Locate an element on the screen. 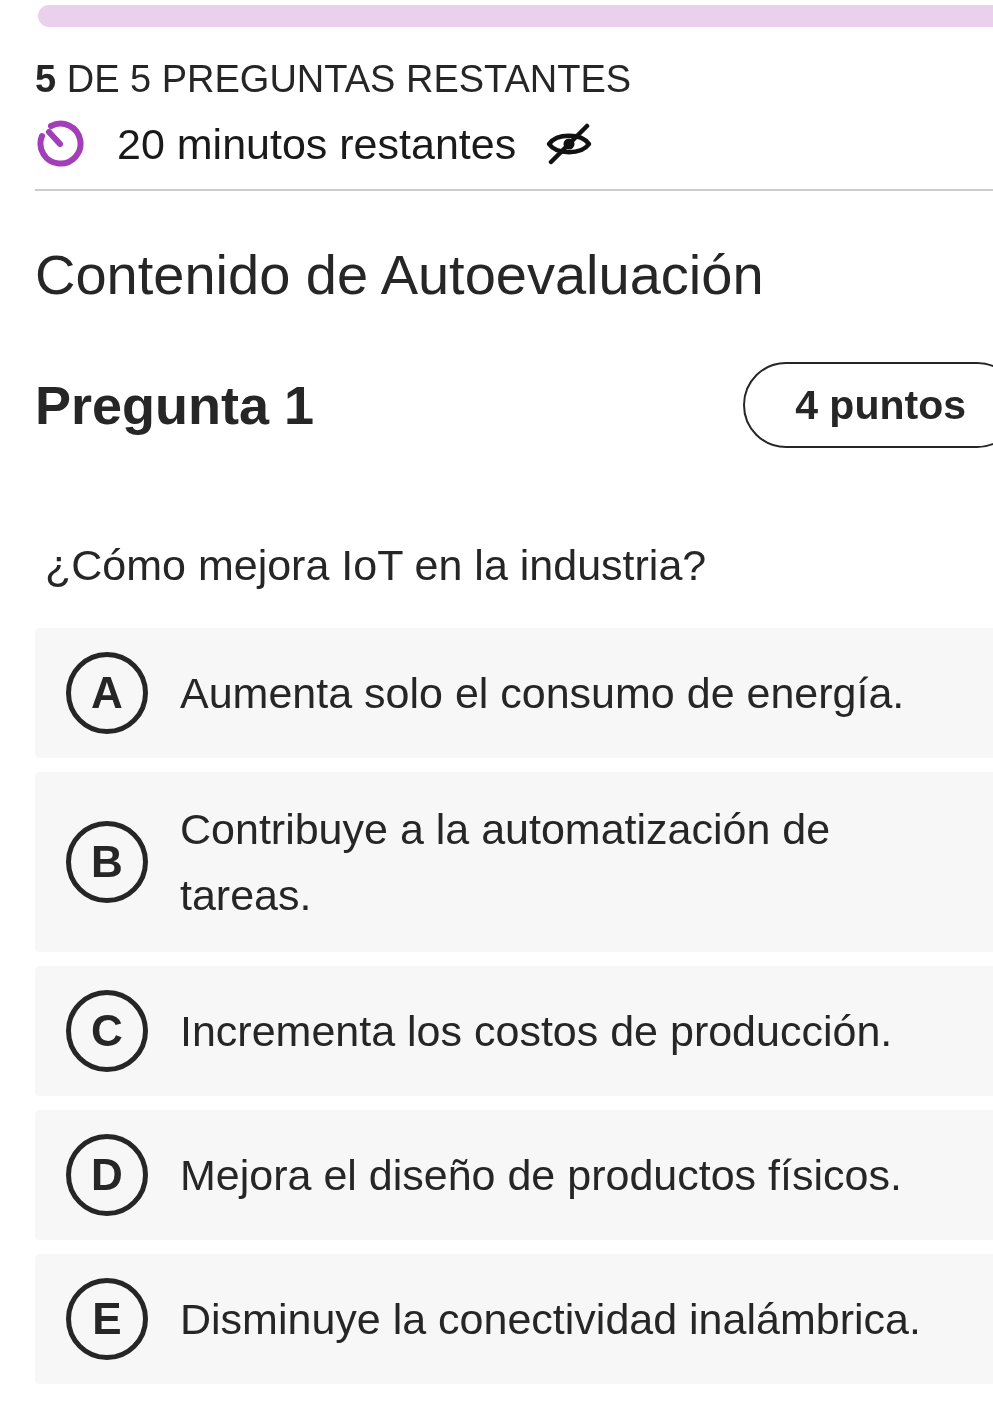 This screenshot has width=993, height=1405. option-text: Disminuye la conectividad inalámbrica. is located at coordinates (550, 1319).